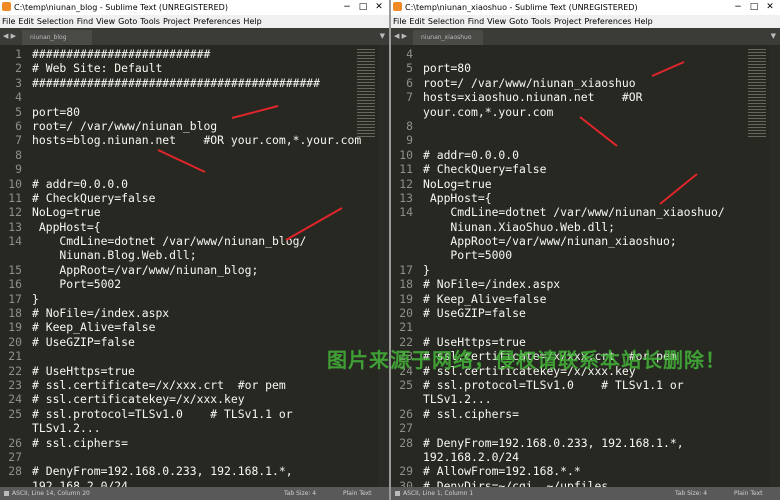  What do you see at coordinates (585, 471) in the screenshot?
I see `code-line: 29 # AllowFrom=192.168.*.*` at bounding box center [585, 471].